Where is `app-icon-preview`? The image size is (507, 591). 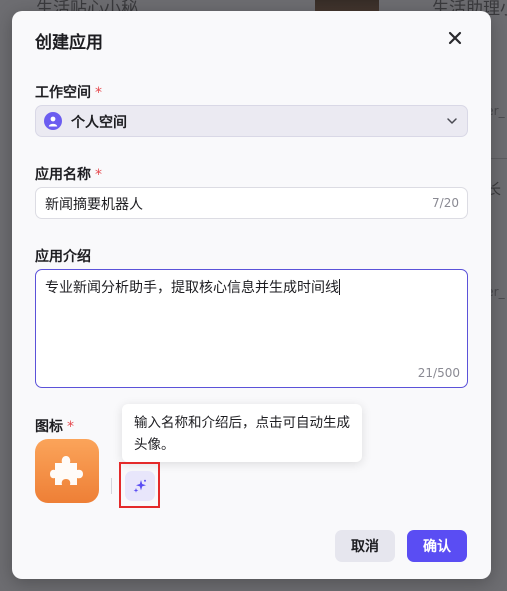 app-icon-preview is located at coordinates (67, 471).